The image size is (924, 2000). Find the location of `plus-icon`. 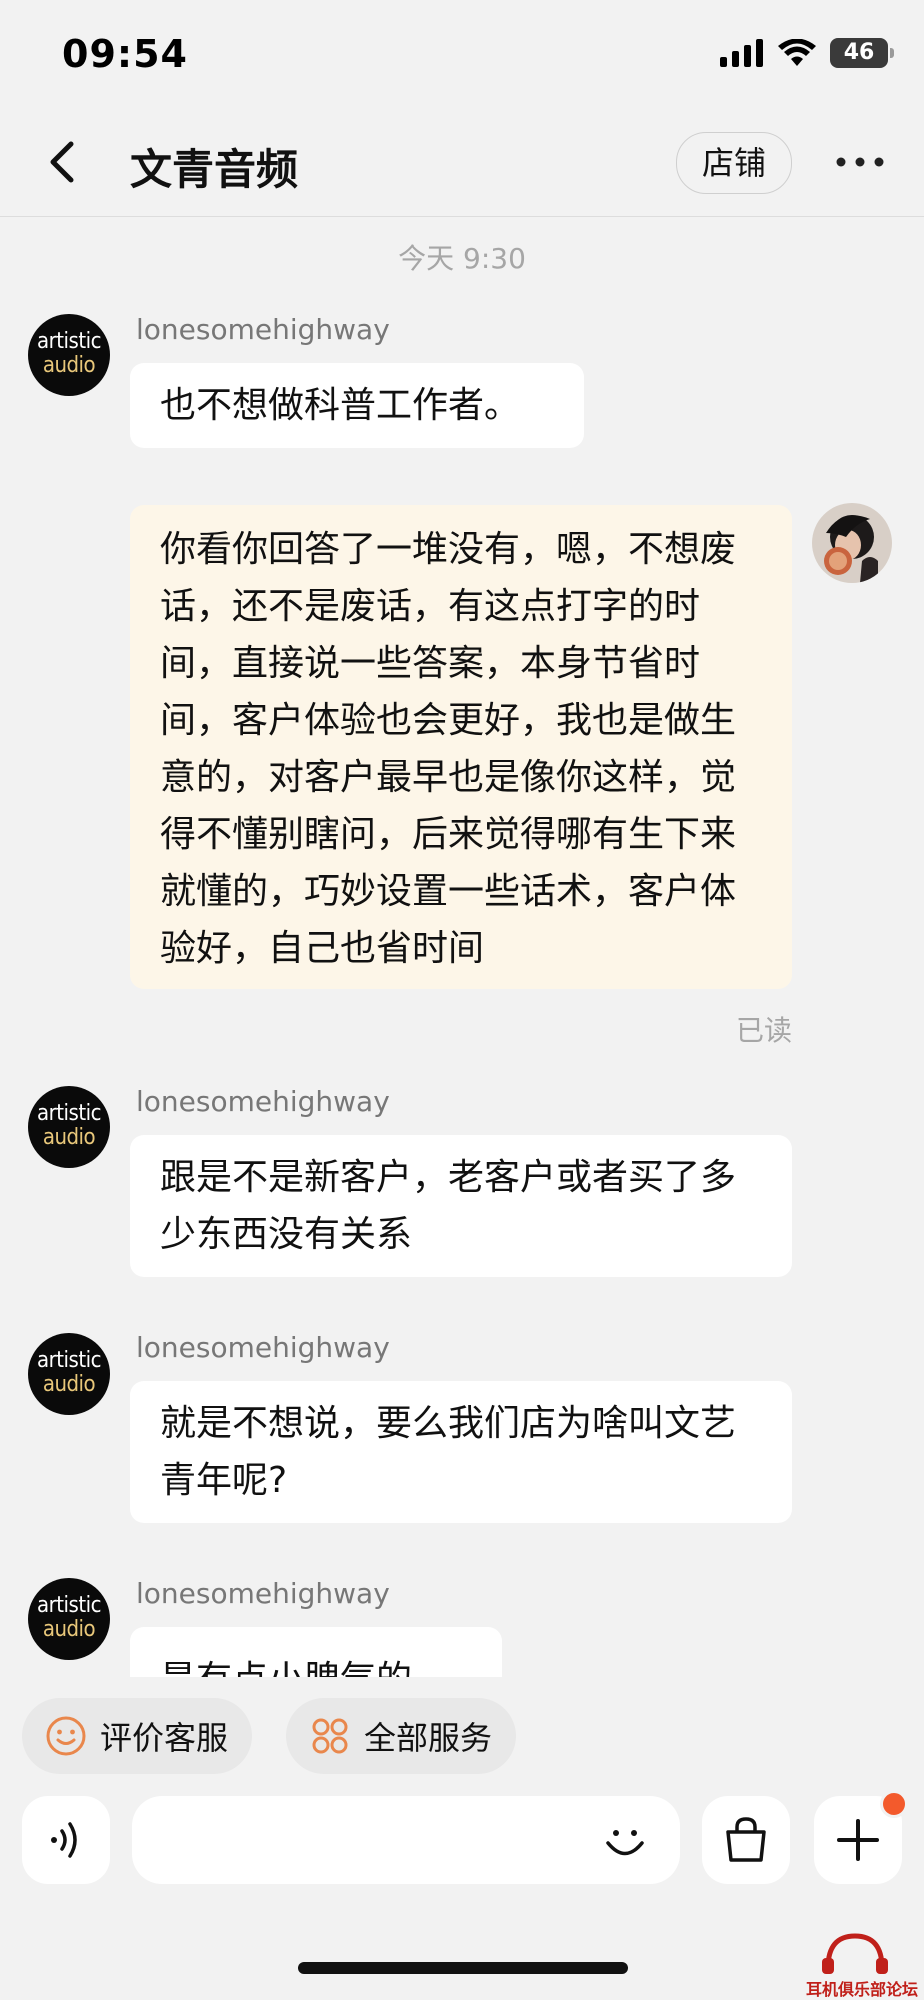

plus-icon is located at coordinates (858, 1840).